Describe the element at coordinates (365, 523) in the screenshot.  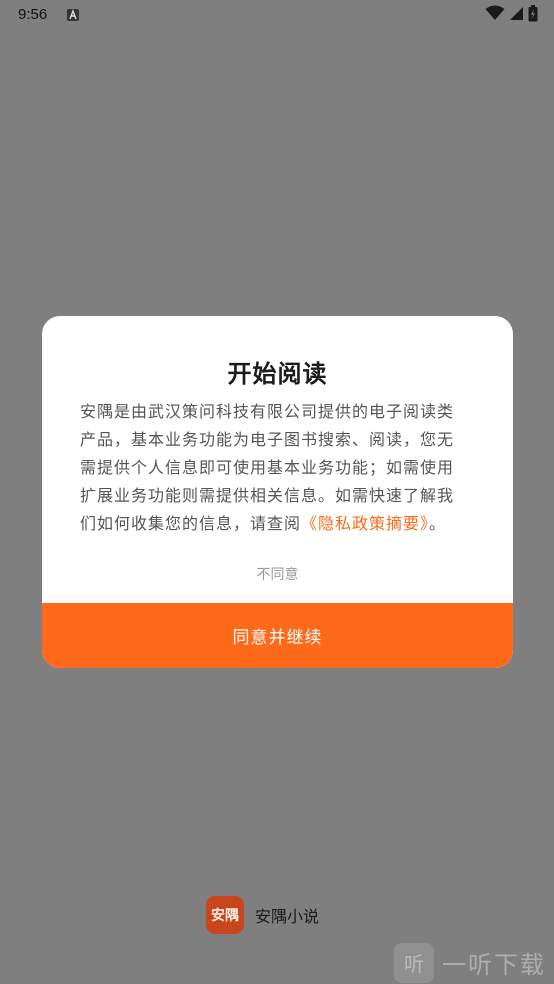
I see `privacy-policy-link: 《隐私政策摘要》` at that location.